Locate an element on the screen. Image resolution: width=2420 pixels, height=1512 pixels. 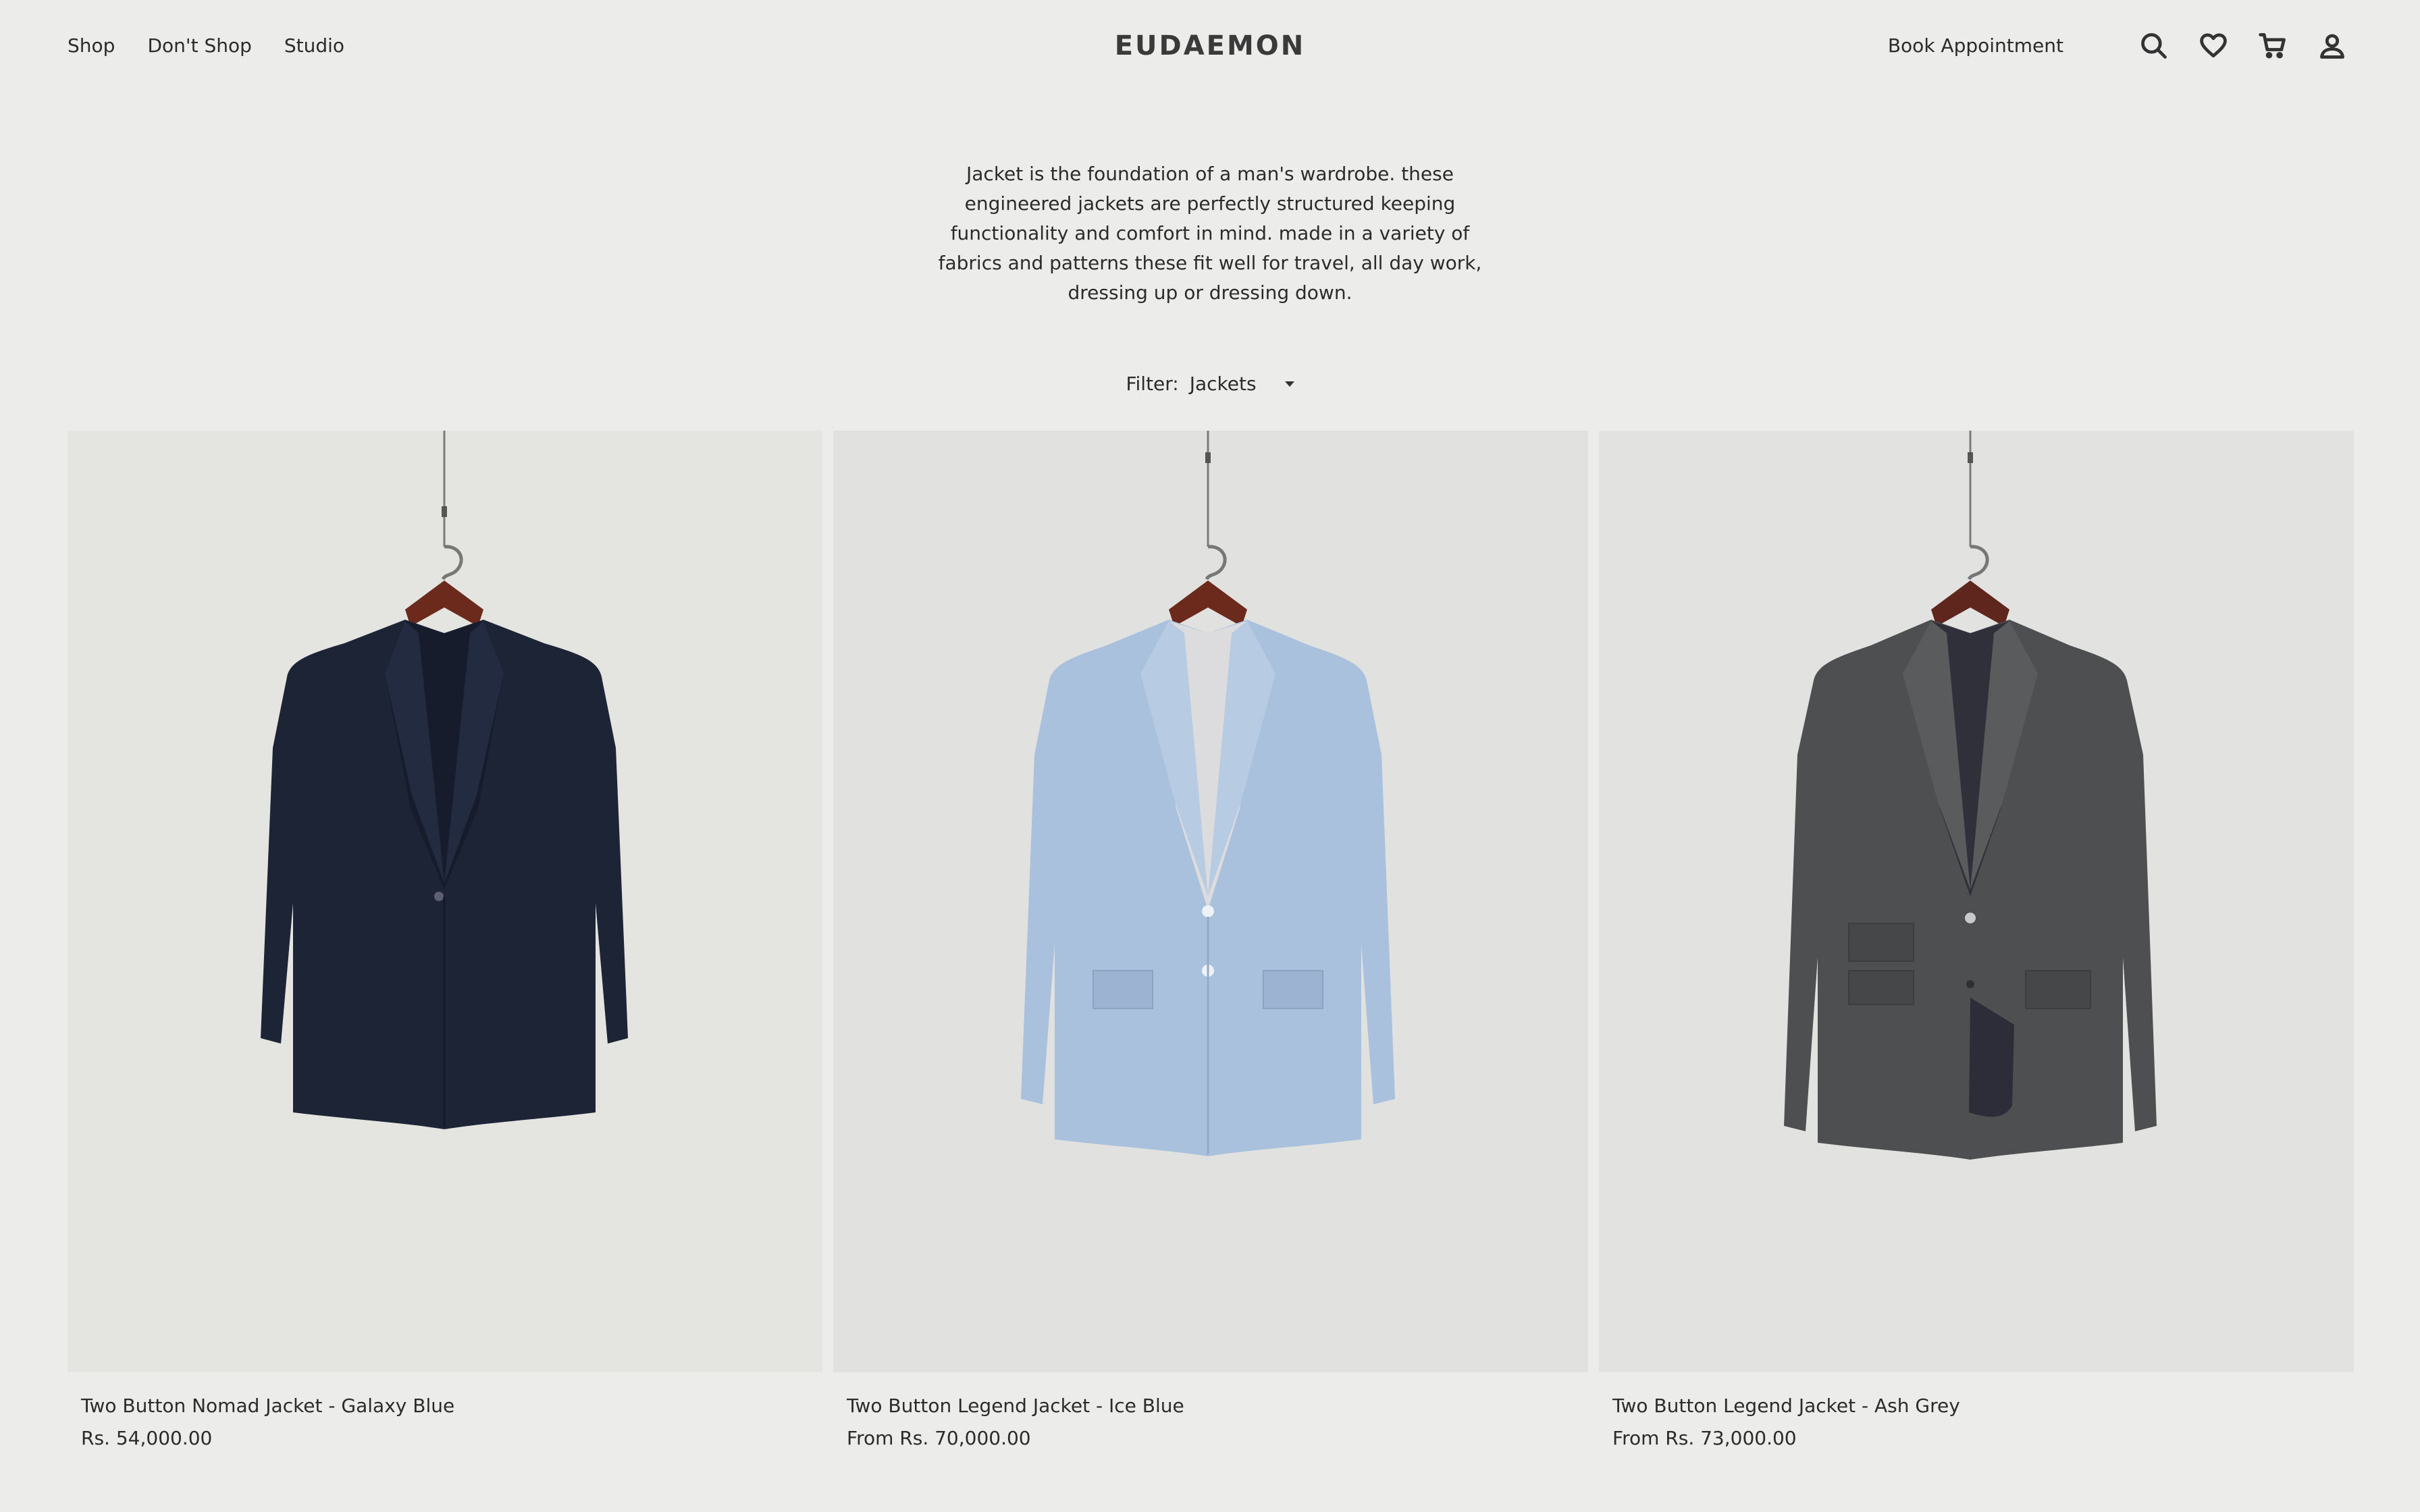
product-title: Two Button Legend Jacket - Ash Grey is located at coordinates (1983, 1406).